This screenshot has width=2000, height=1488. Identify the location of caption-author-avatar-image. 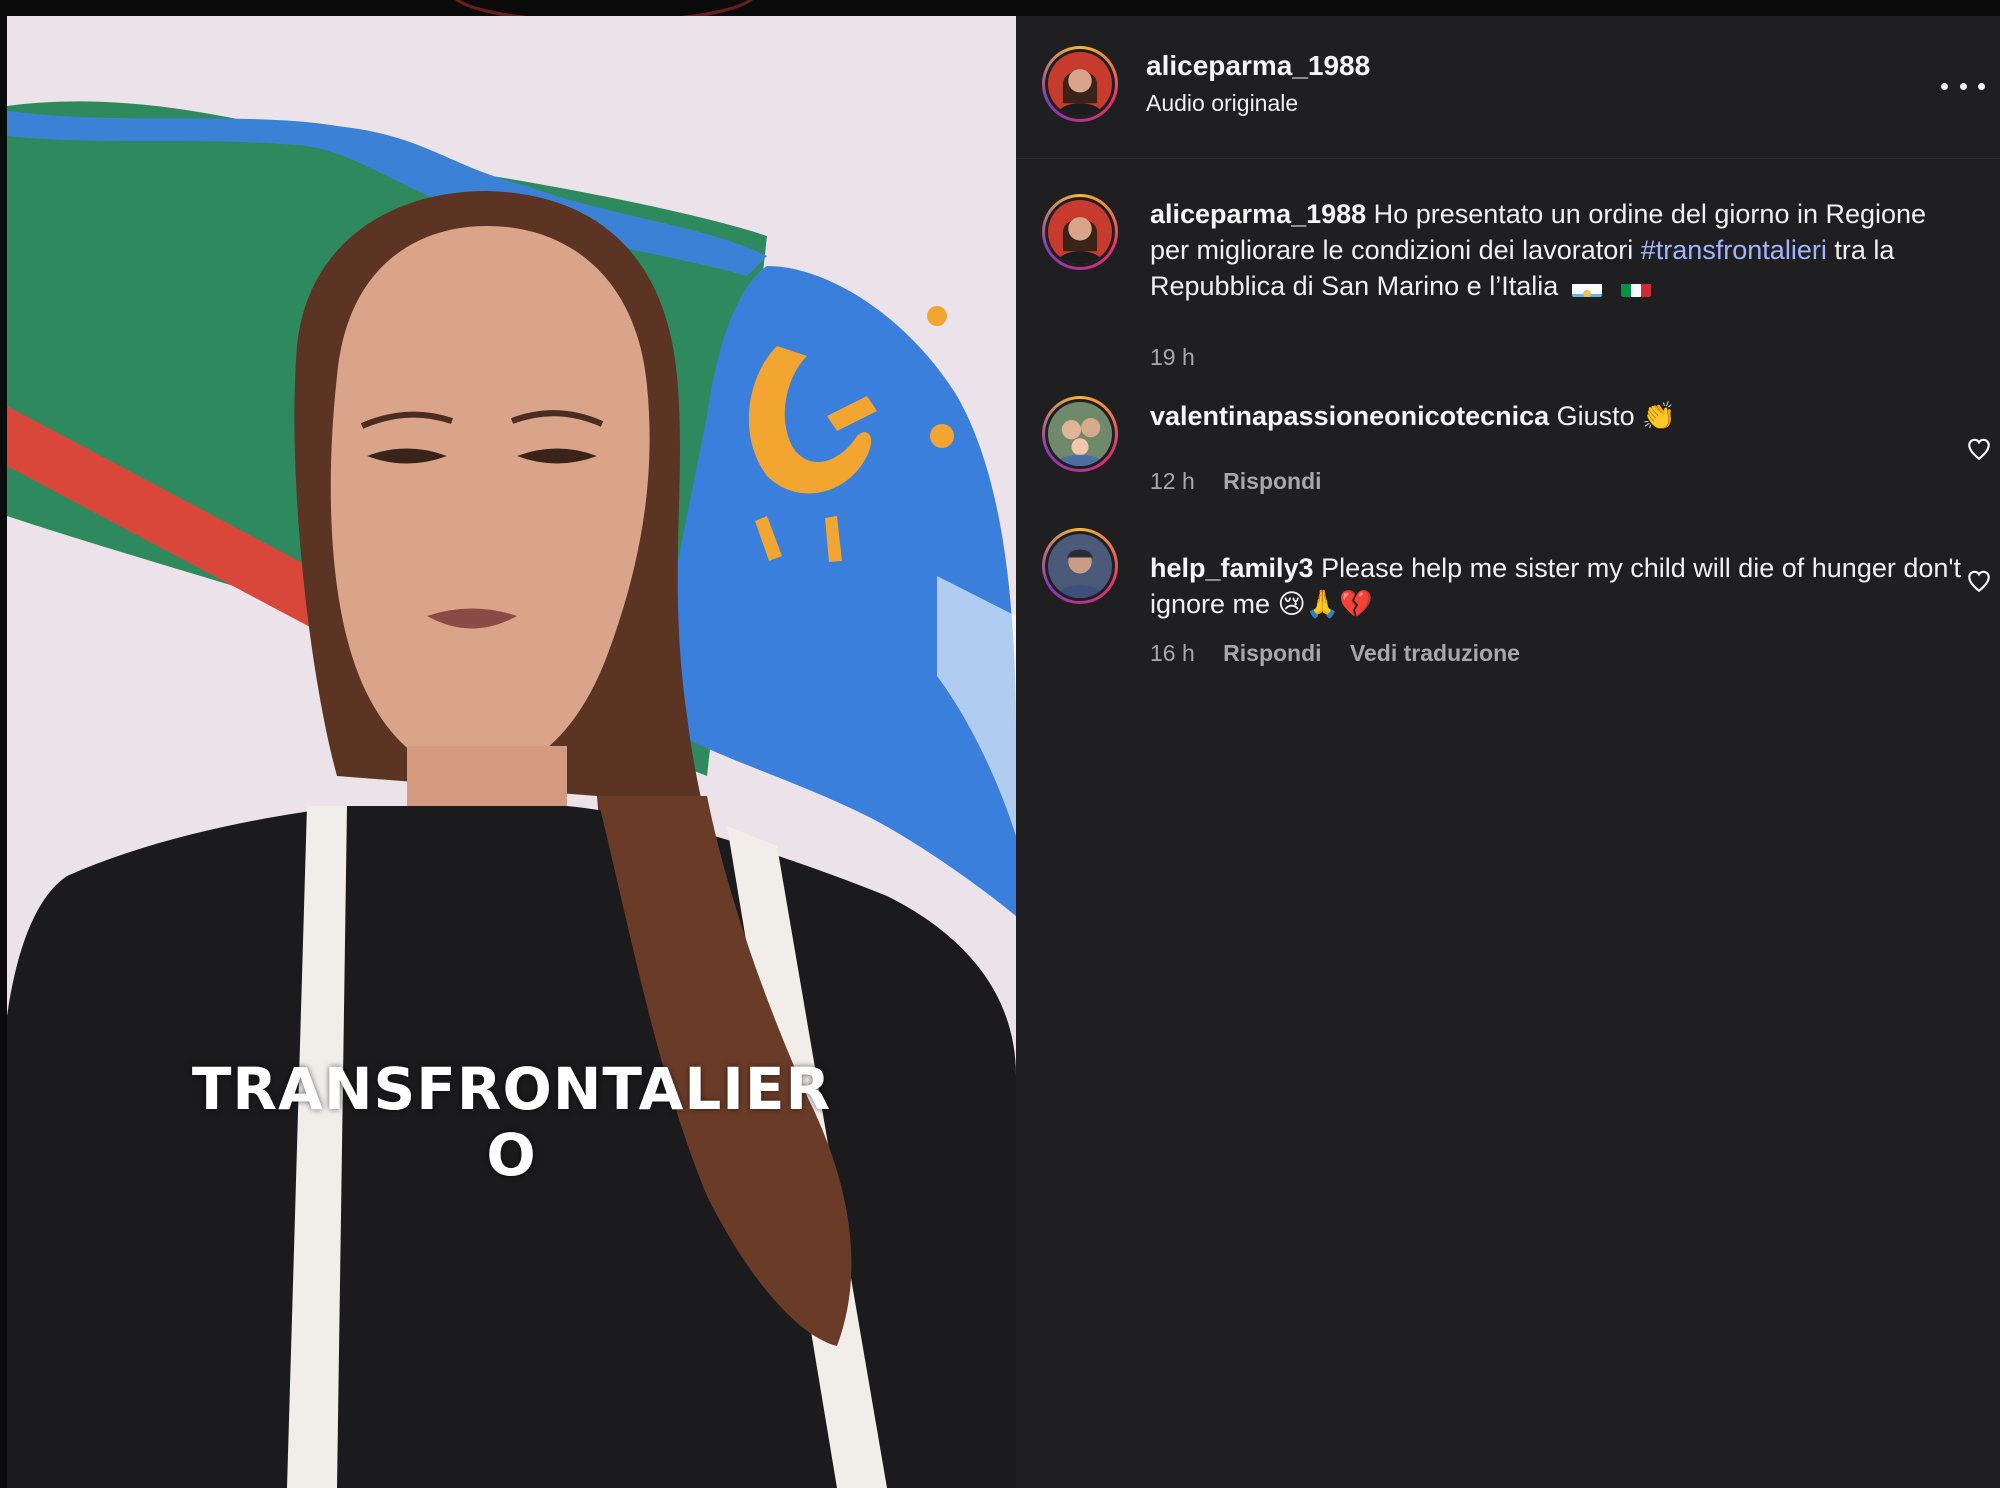
(1080, 232).